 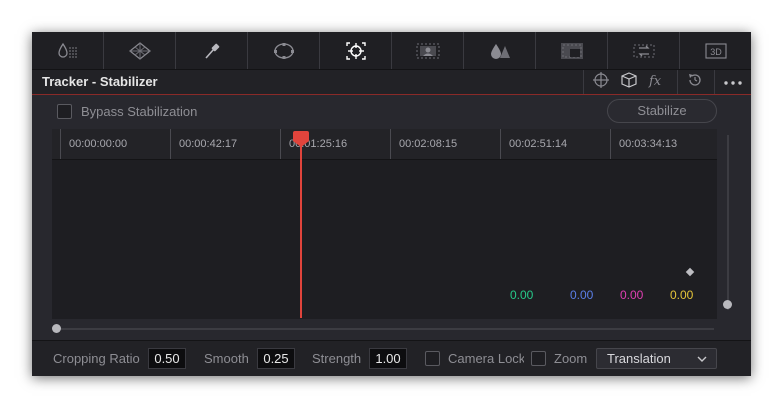 I want to click on tool-power-windows, so click(x=140, y=50).